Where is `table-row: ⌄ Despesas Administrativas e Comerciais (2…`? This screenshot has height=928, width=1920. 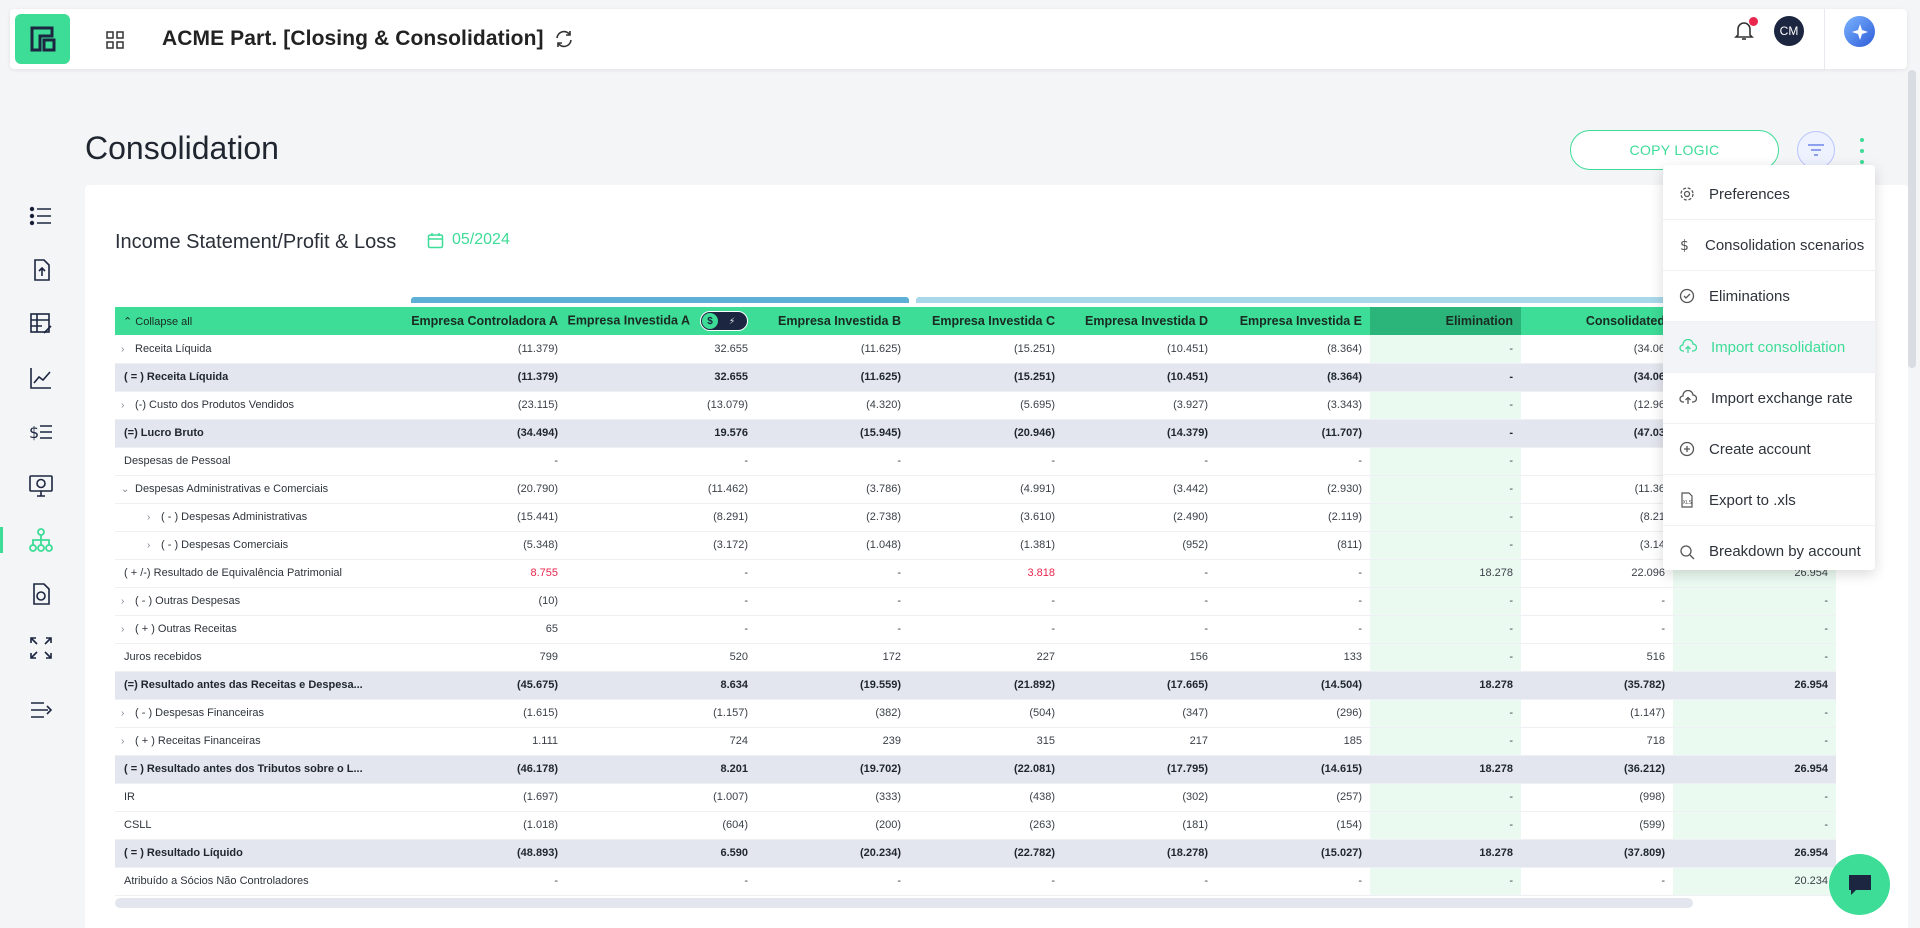 table-row: ⌄ Despesas Administrativas e Comerciais (2… is located at coordinates (975, 489).